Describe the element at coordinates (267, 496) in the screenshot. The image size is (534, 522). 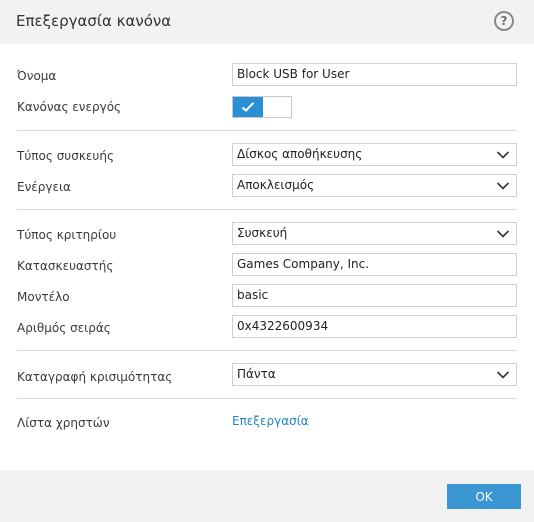
I see `dialog-footer: OK` at that location.